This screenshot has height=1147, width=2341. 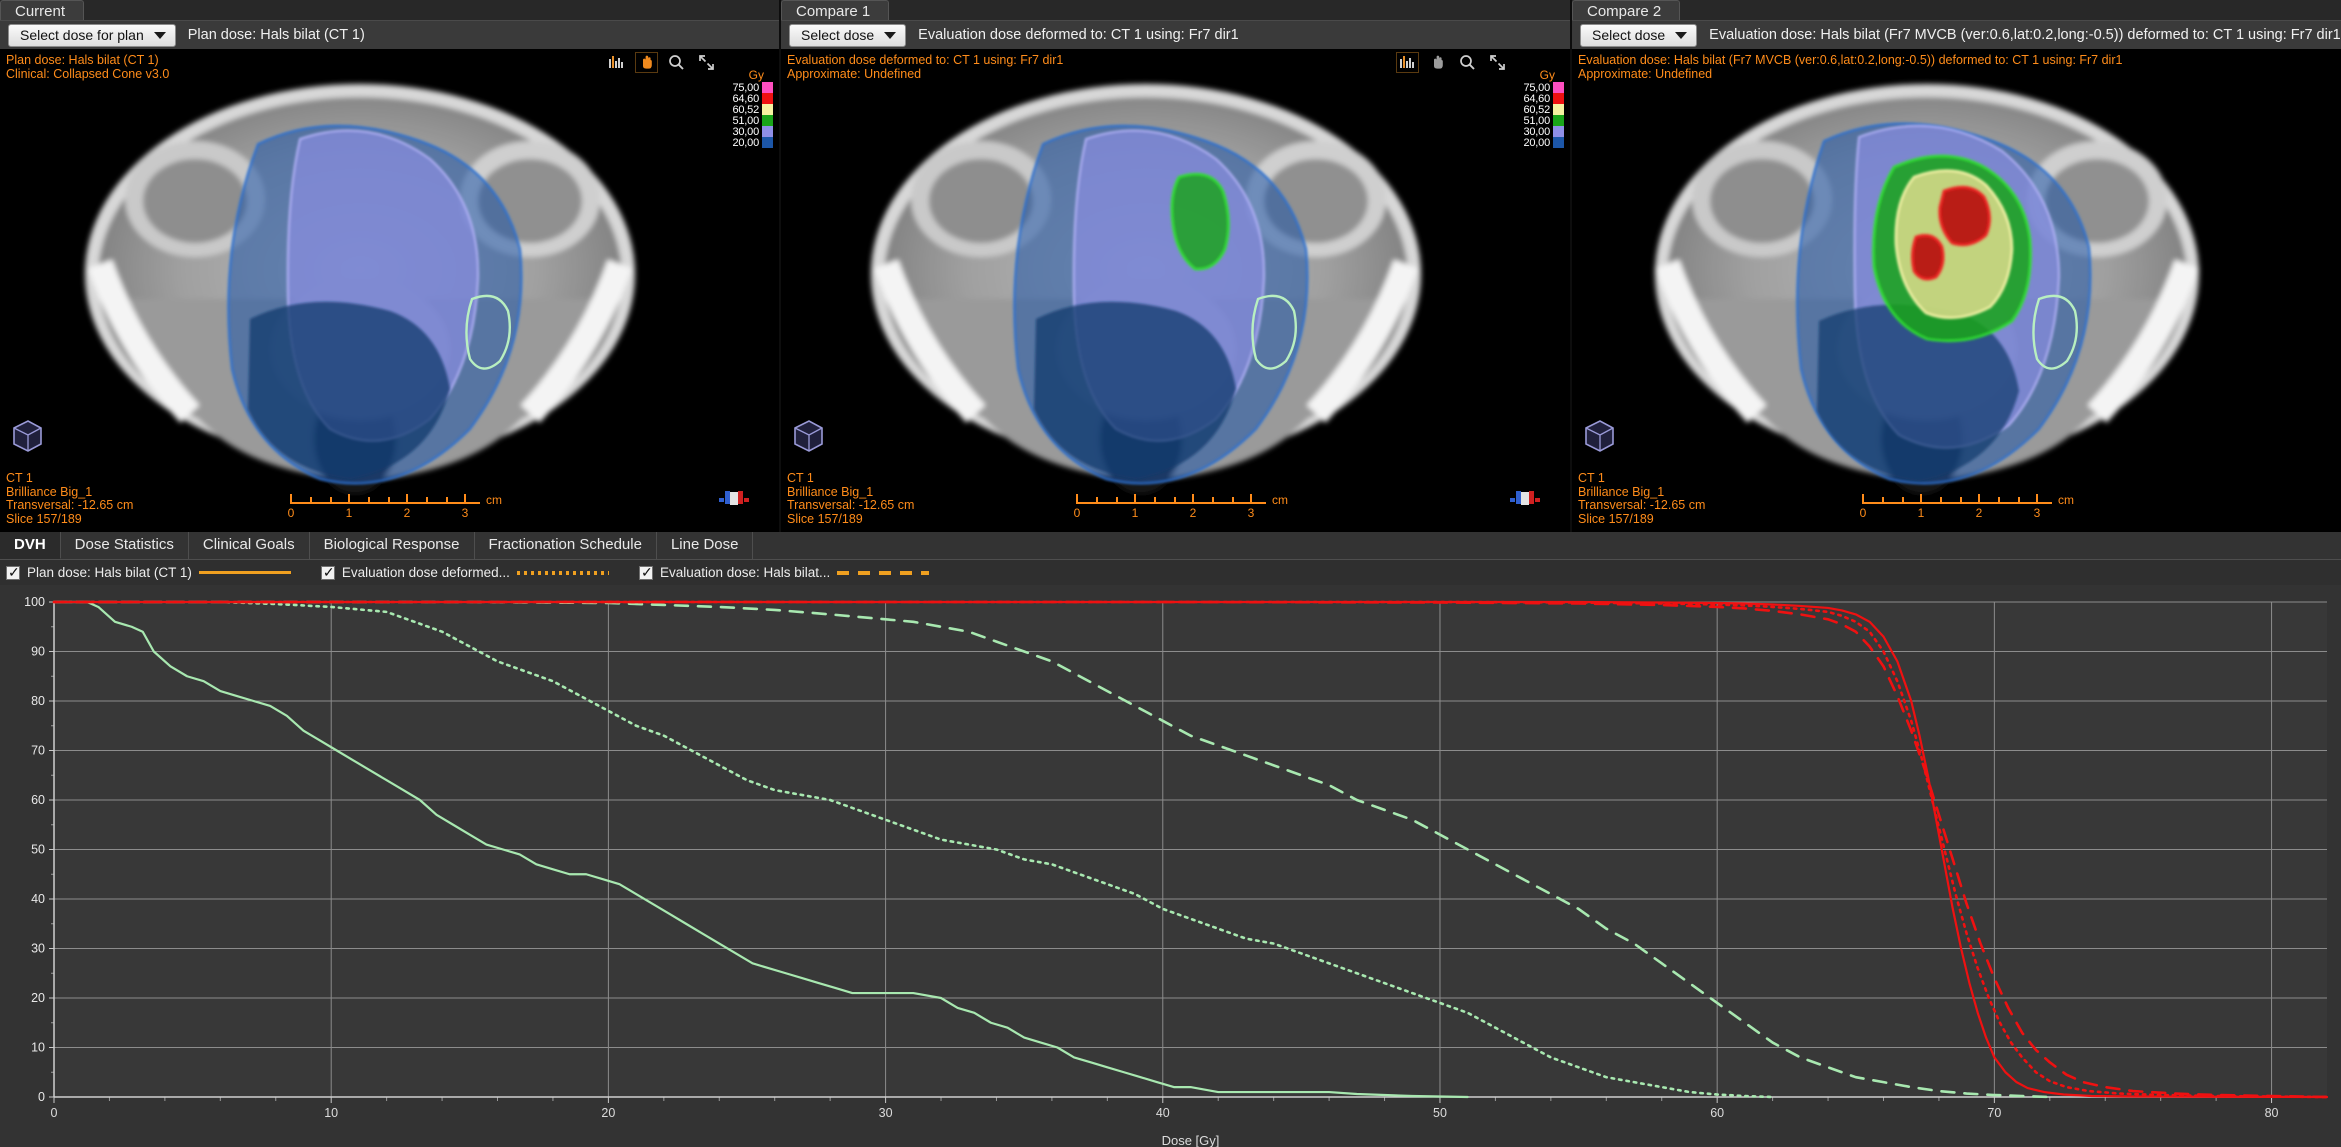 What do you see at coordinates (249, 545) in the screenshot?
I see `tab-clinical-goals: Clinical Goals` at bounding box center [249, 545].